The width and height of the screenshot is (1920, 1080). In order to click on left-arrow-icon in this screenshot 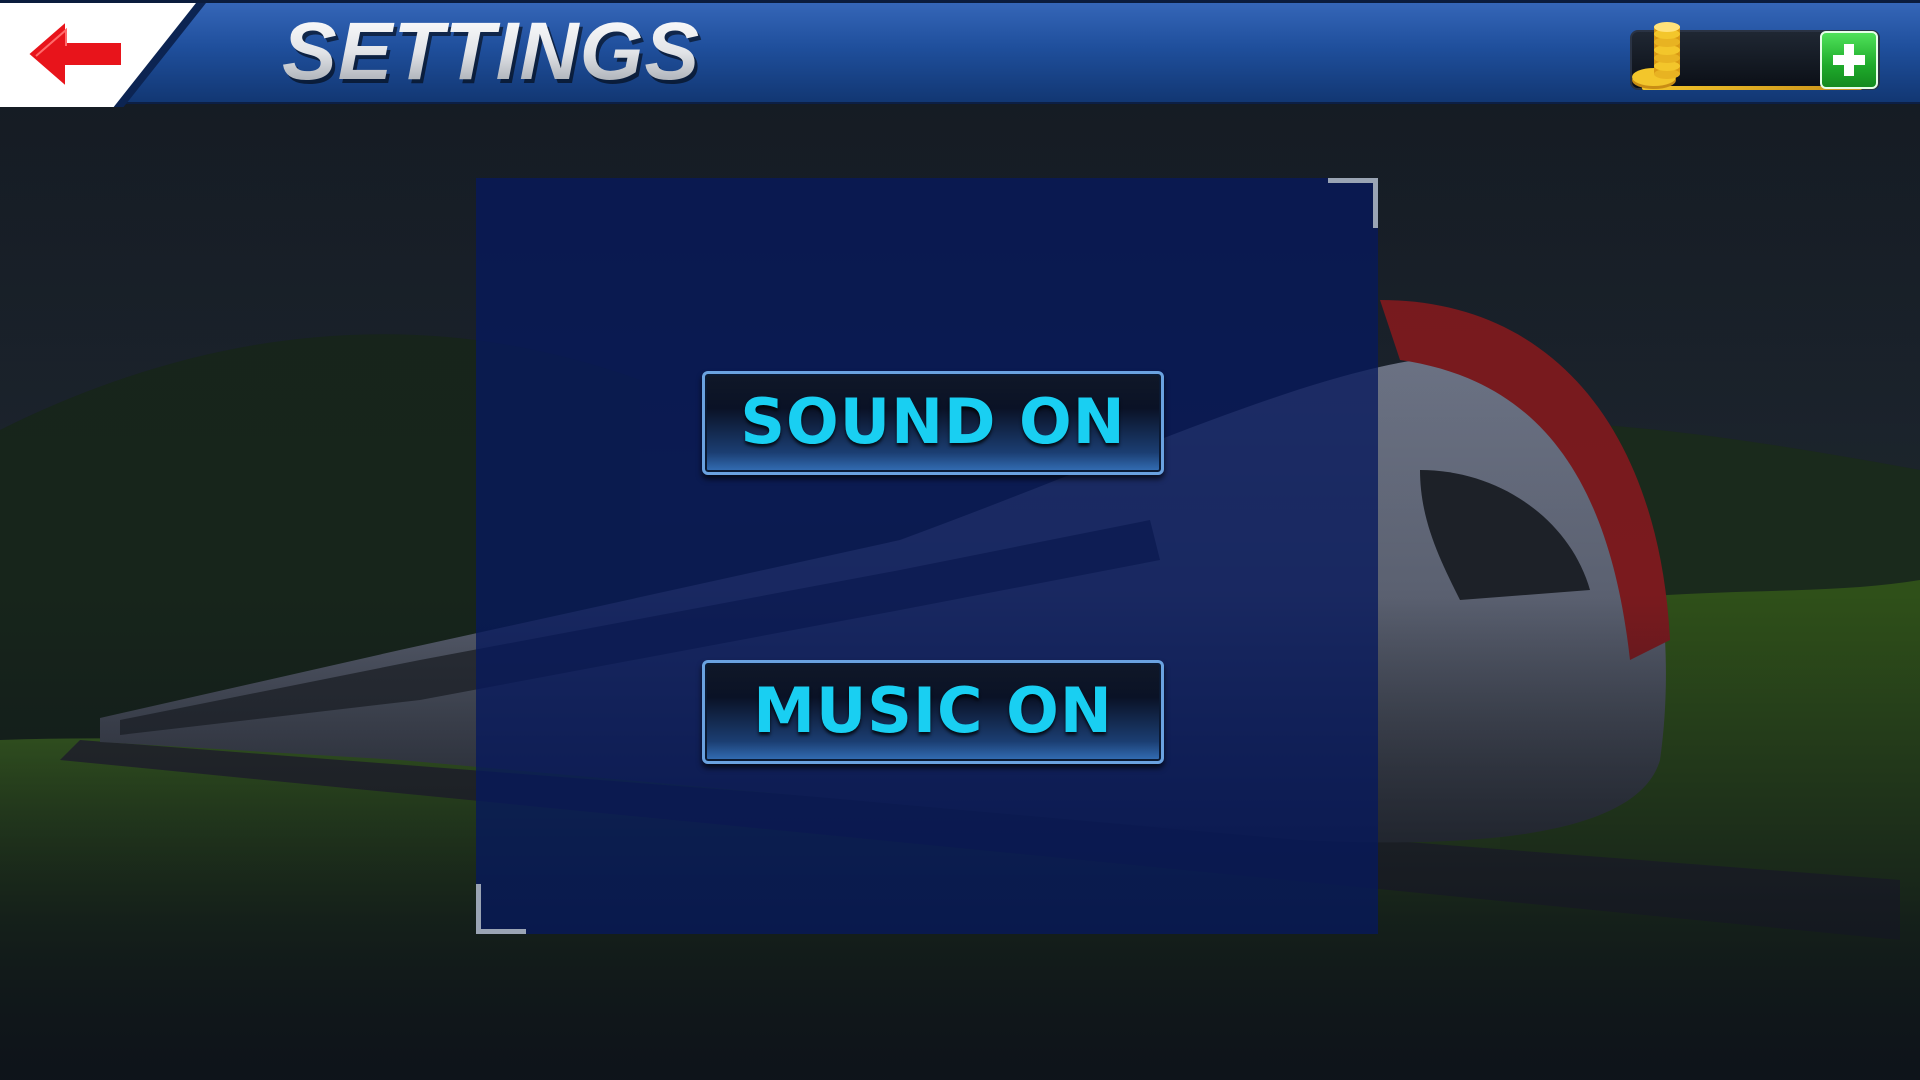, I will do `click(74, 54)`.